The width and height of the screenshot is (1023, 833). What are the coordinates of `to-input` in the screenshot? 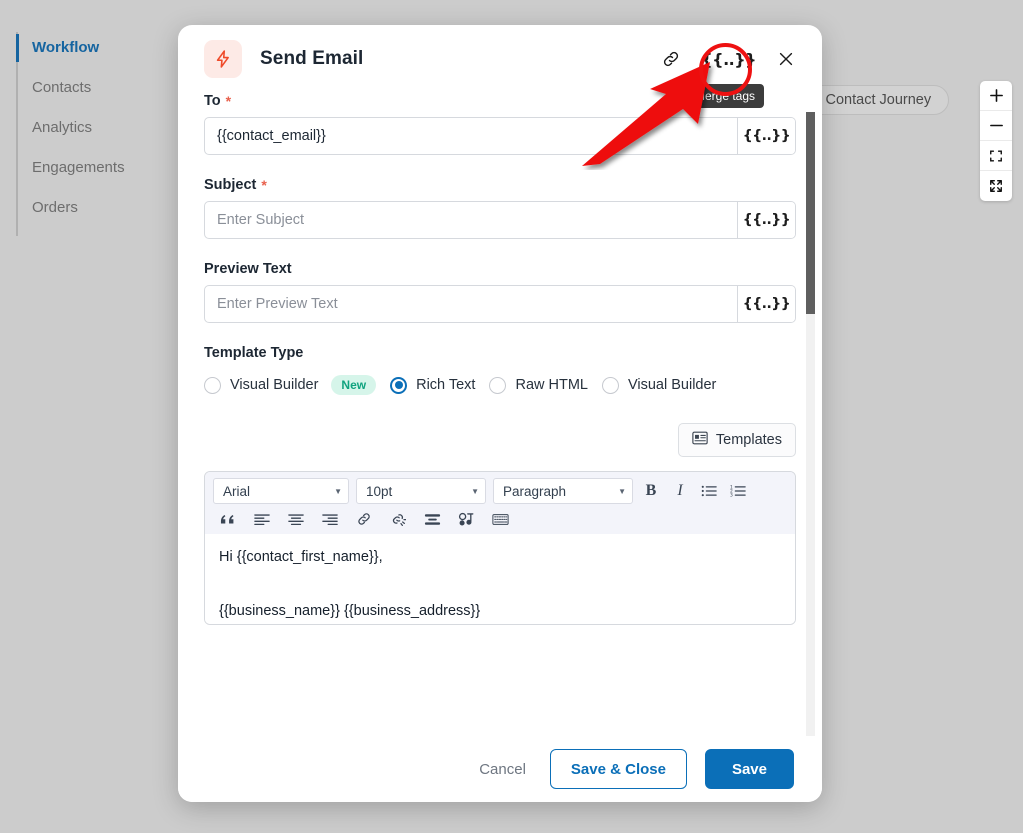 It's located at (471, 136).